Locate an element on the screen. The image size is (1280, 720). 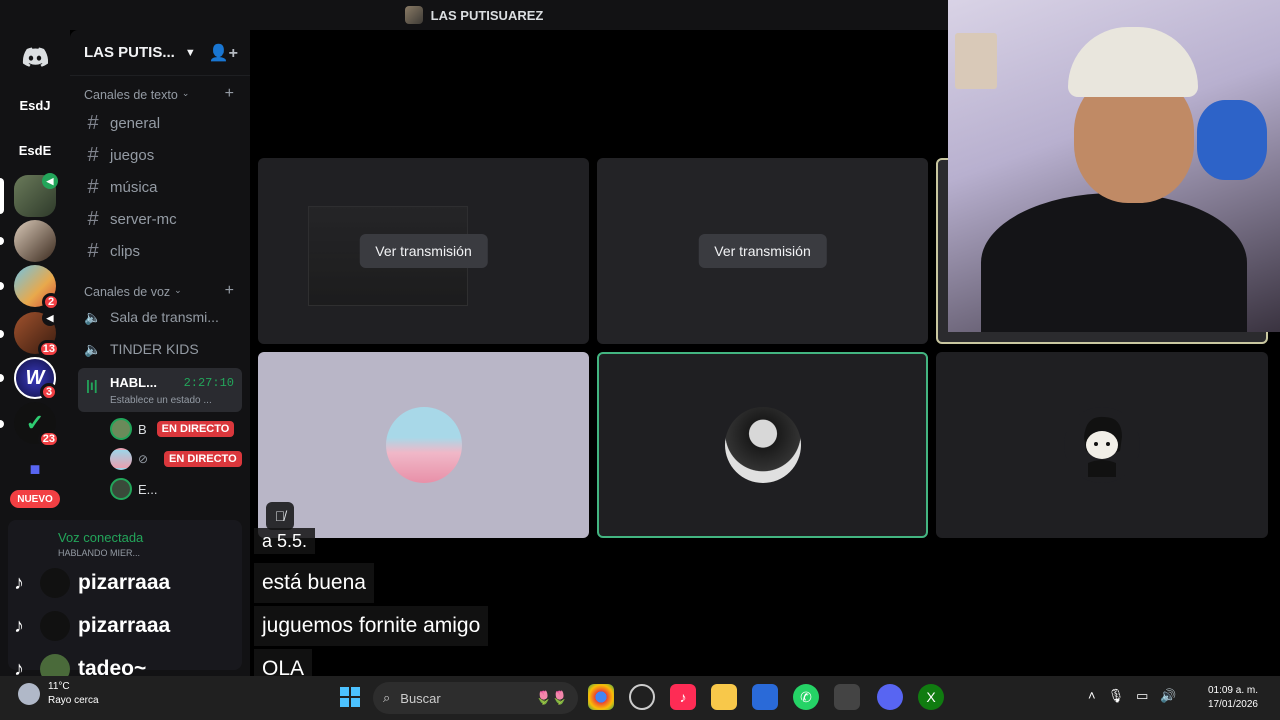
streamer-cap is located at coordinates (1132, 61).